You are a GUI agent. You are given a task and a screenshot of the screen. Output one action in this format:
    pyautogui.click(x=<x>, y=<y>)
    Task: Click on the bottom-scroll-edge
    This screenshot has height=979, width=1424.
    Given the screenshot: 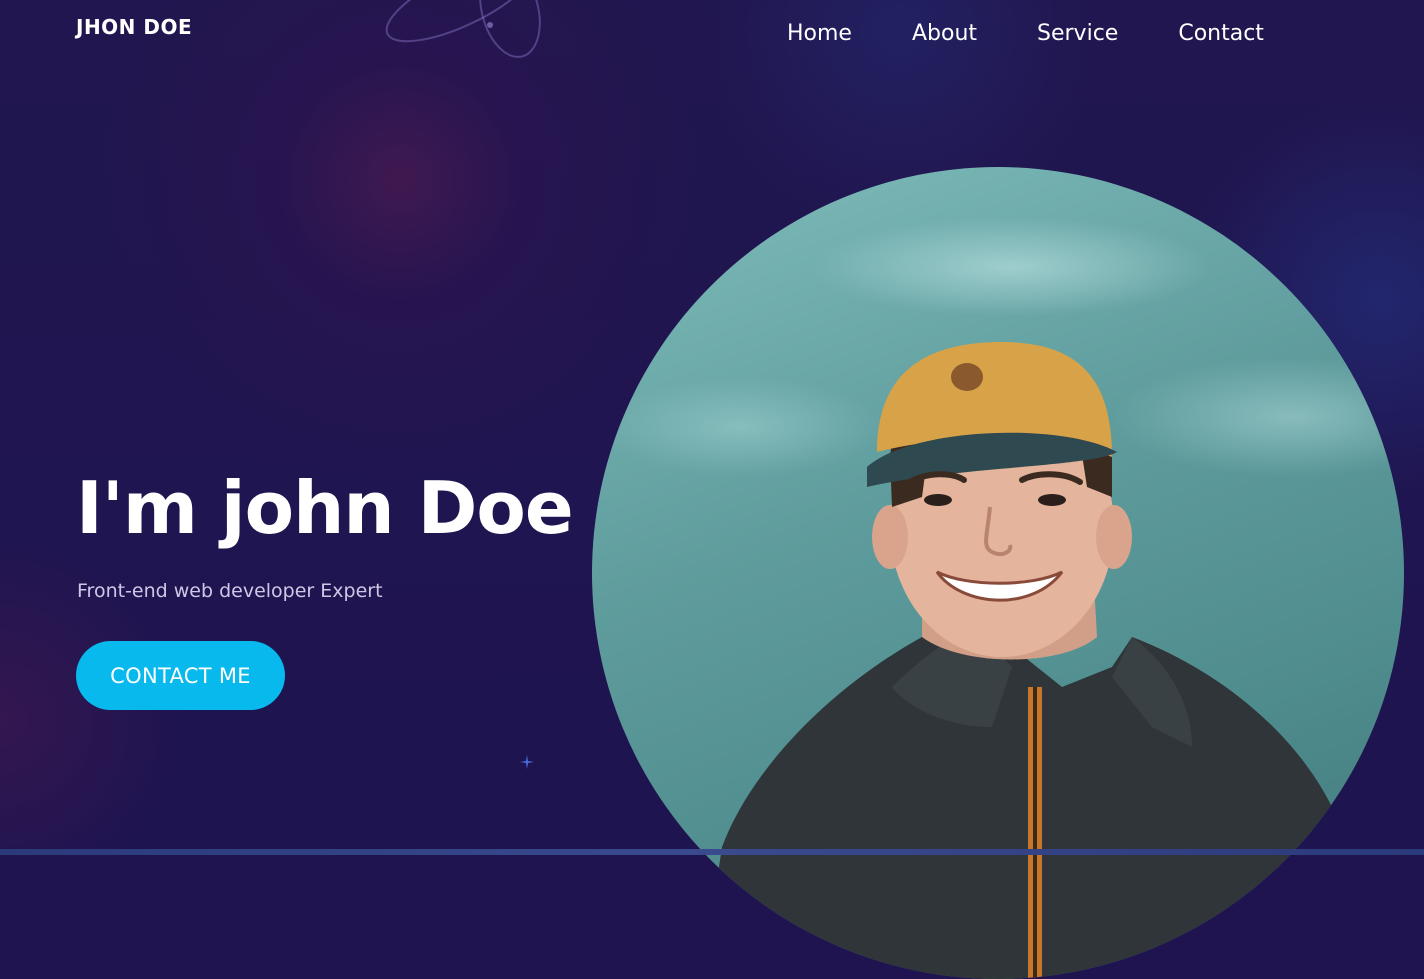 What is the action you would take?
    pyautogui.click(x=712, y=852)
    